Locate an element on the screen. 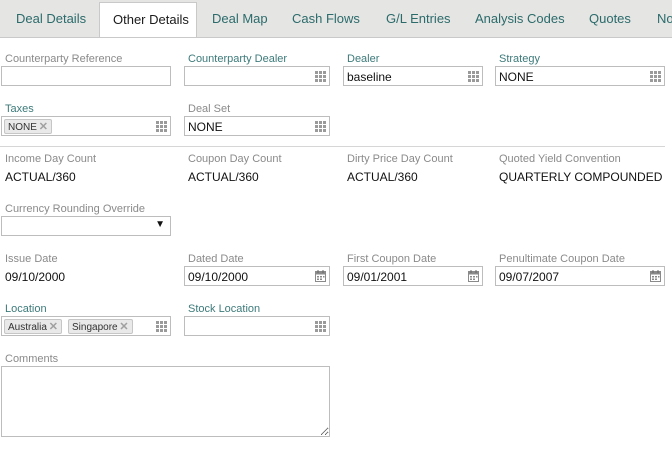 The height and width of the screenshot is (450, 672). dealer-label: Dealer is located at coordinates (363, 59).